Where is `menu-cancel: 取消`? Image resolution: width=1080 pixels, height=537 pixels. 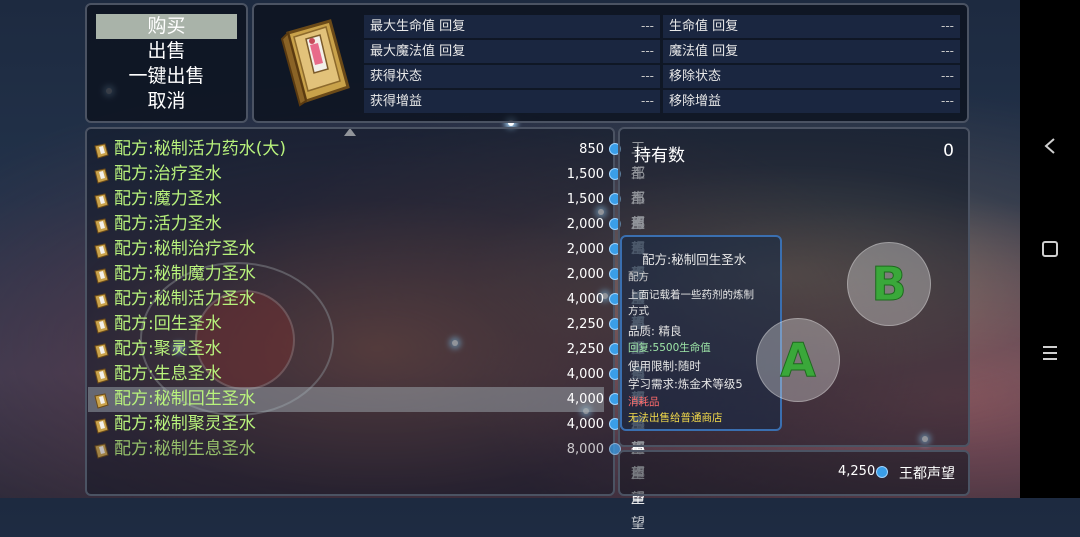
menu-cancel: 取消 is located at coordinates (166, 101).